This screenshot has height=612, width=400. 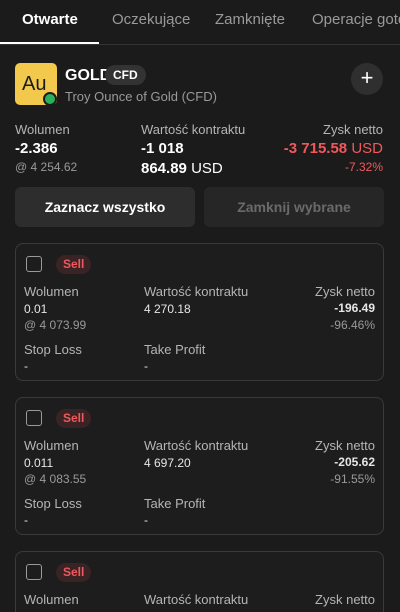 What do you see at coordinates (125, 75) in the screenshot?
I see `cfd-badge: CFD` at bounding box center [125, 75].